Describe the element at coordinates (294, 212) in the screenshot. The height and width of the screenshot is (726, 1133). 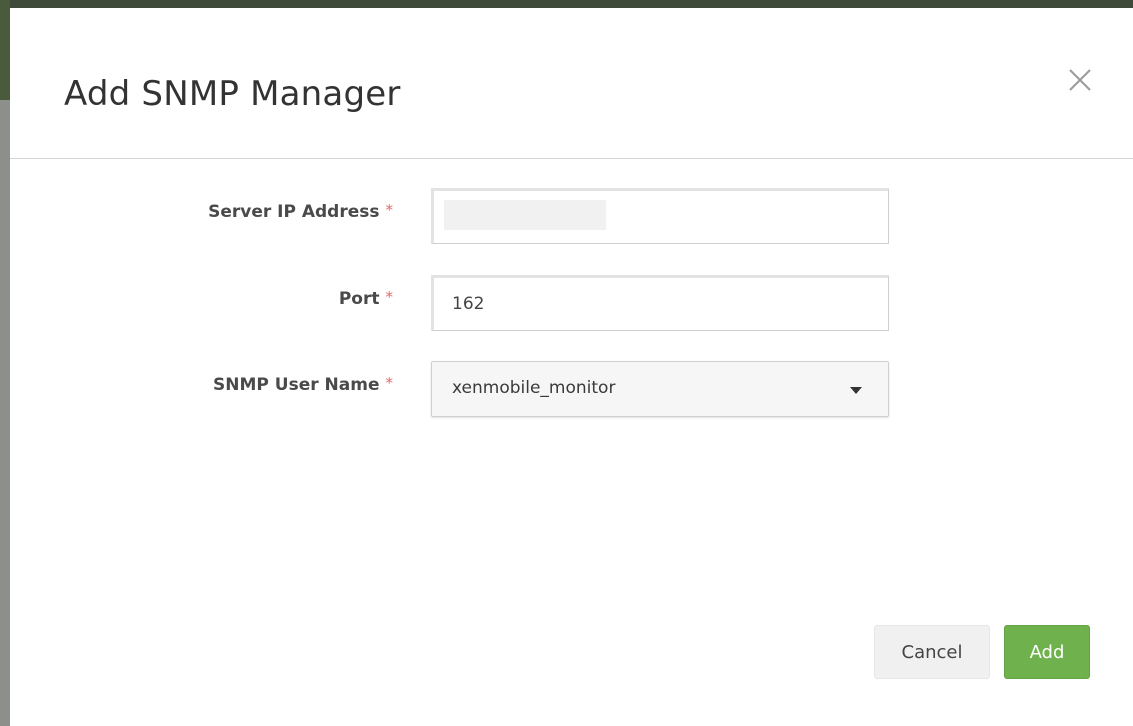
I see `server-ip-label-text: Server IP Address` at that location.